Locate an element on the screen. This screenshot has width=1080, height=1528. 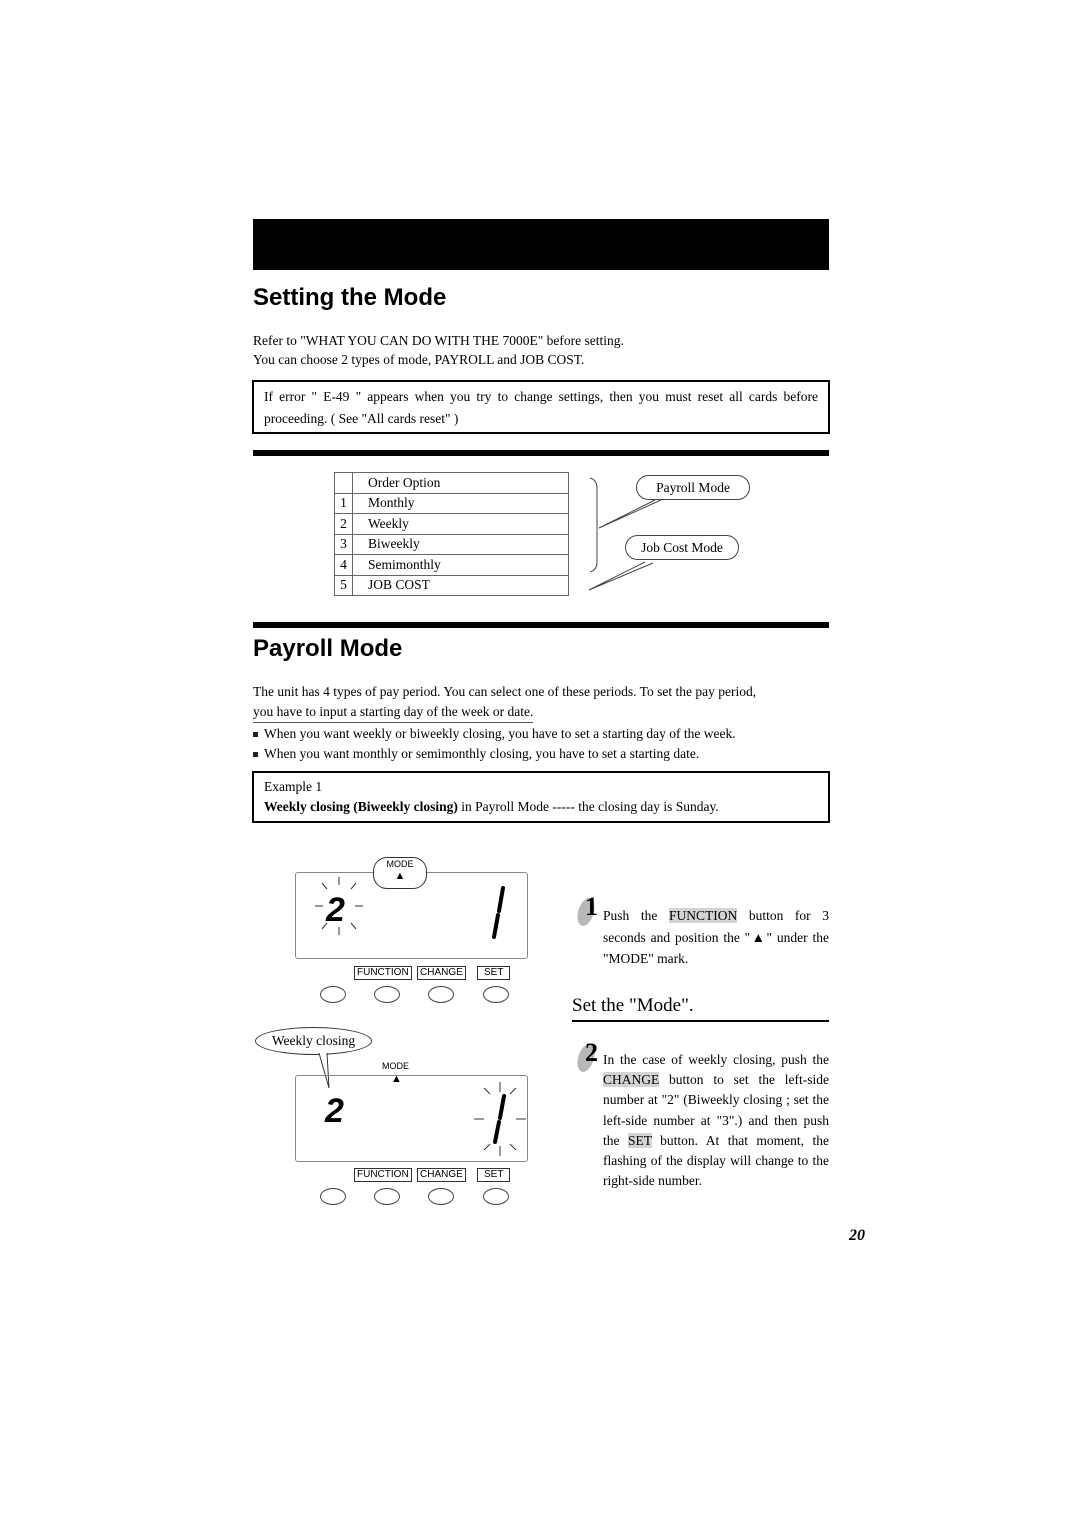
right-digit-display is located at coordinates (498, 912).